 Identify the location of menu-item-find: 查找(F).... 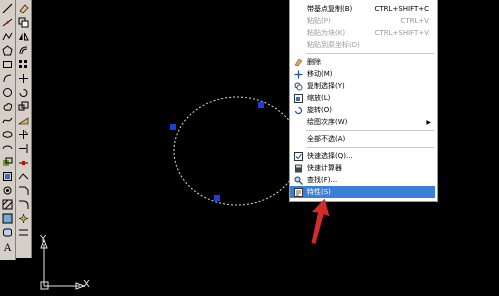
(362, 180).